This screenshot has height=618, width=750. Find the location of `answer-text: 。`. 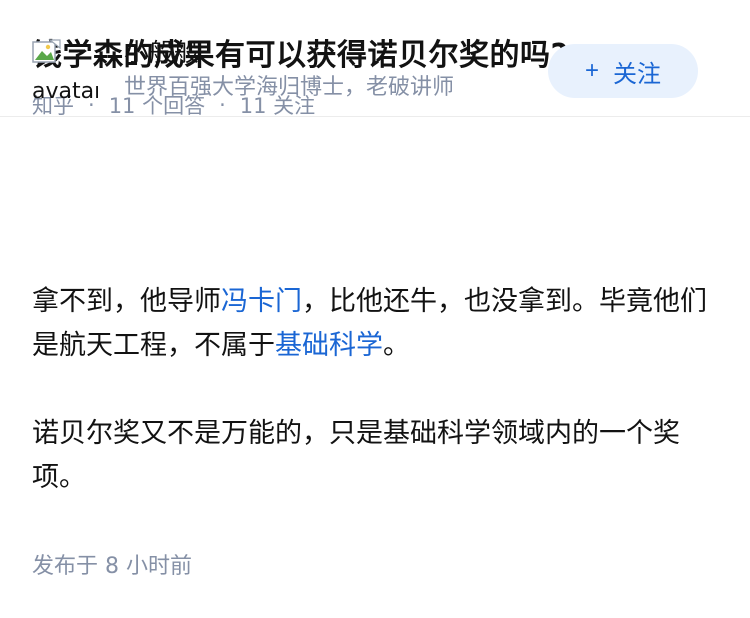

answer-text: 。 is located at coordinates (396, 345).